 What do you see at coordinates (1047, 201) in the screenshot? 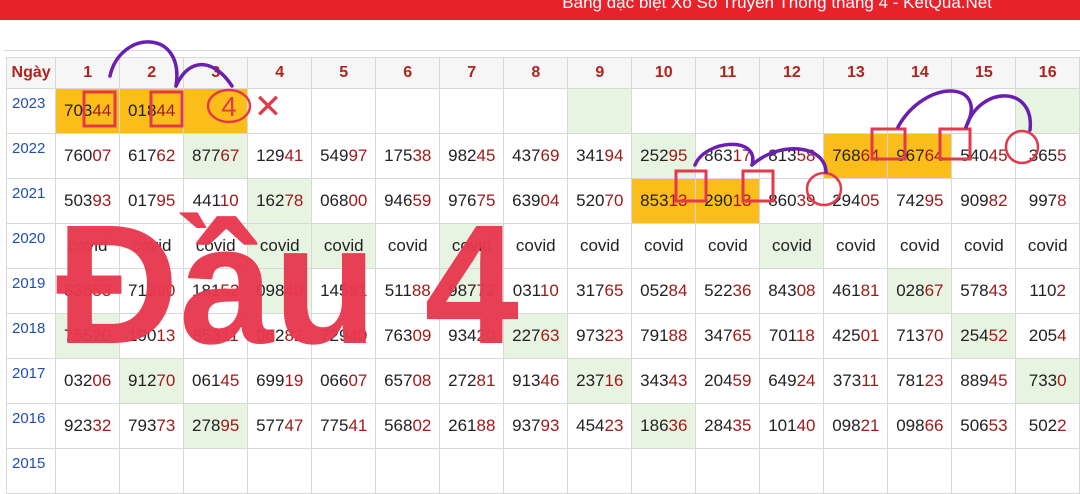
I see `result-cell: 9978` at bounding box center [1047, 201].